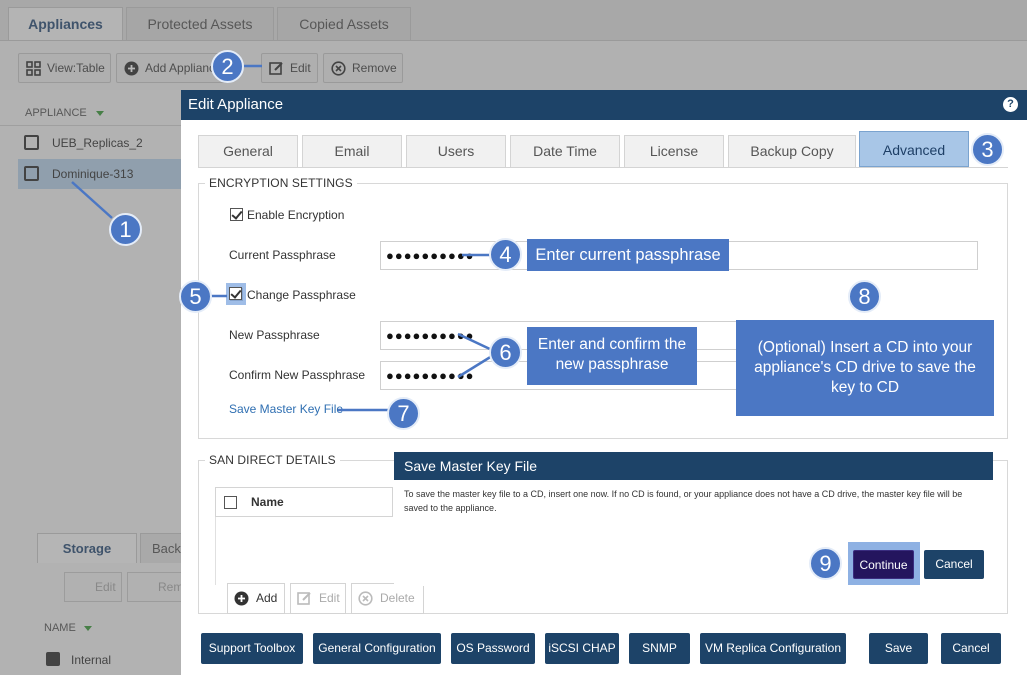  I want to click on step-9-marker: 9, so click(825, 563).